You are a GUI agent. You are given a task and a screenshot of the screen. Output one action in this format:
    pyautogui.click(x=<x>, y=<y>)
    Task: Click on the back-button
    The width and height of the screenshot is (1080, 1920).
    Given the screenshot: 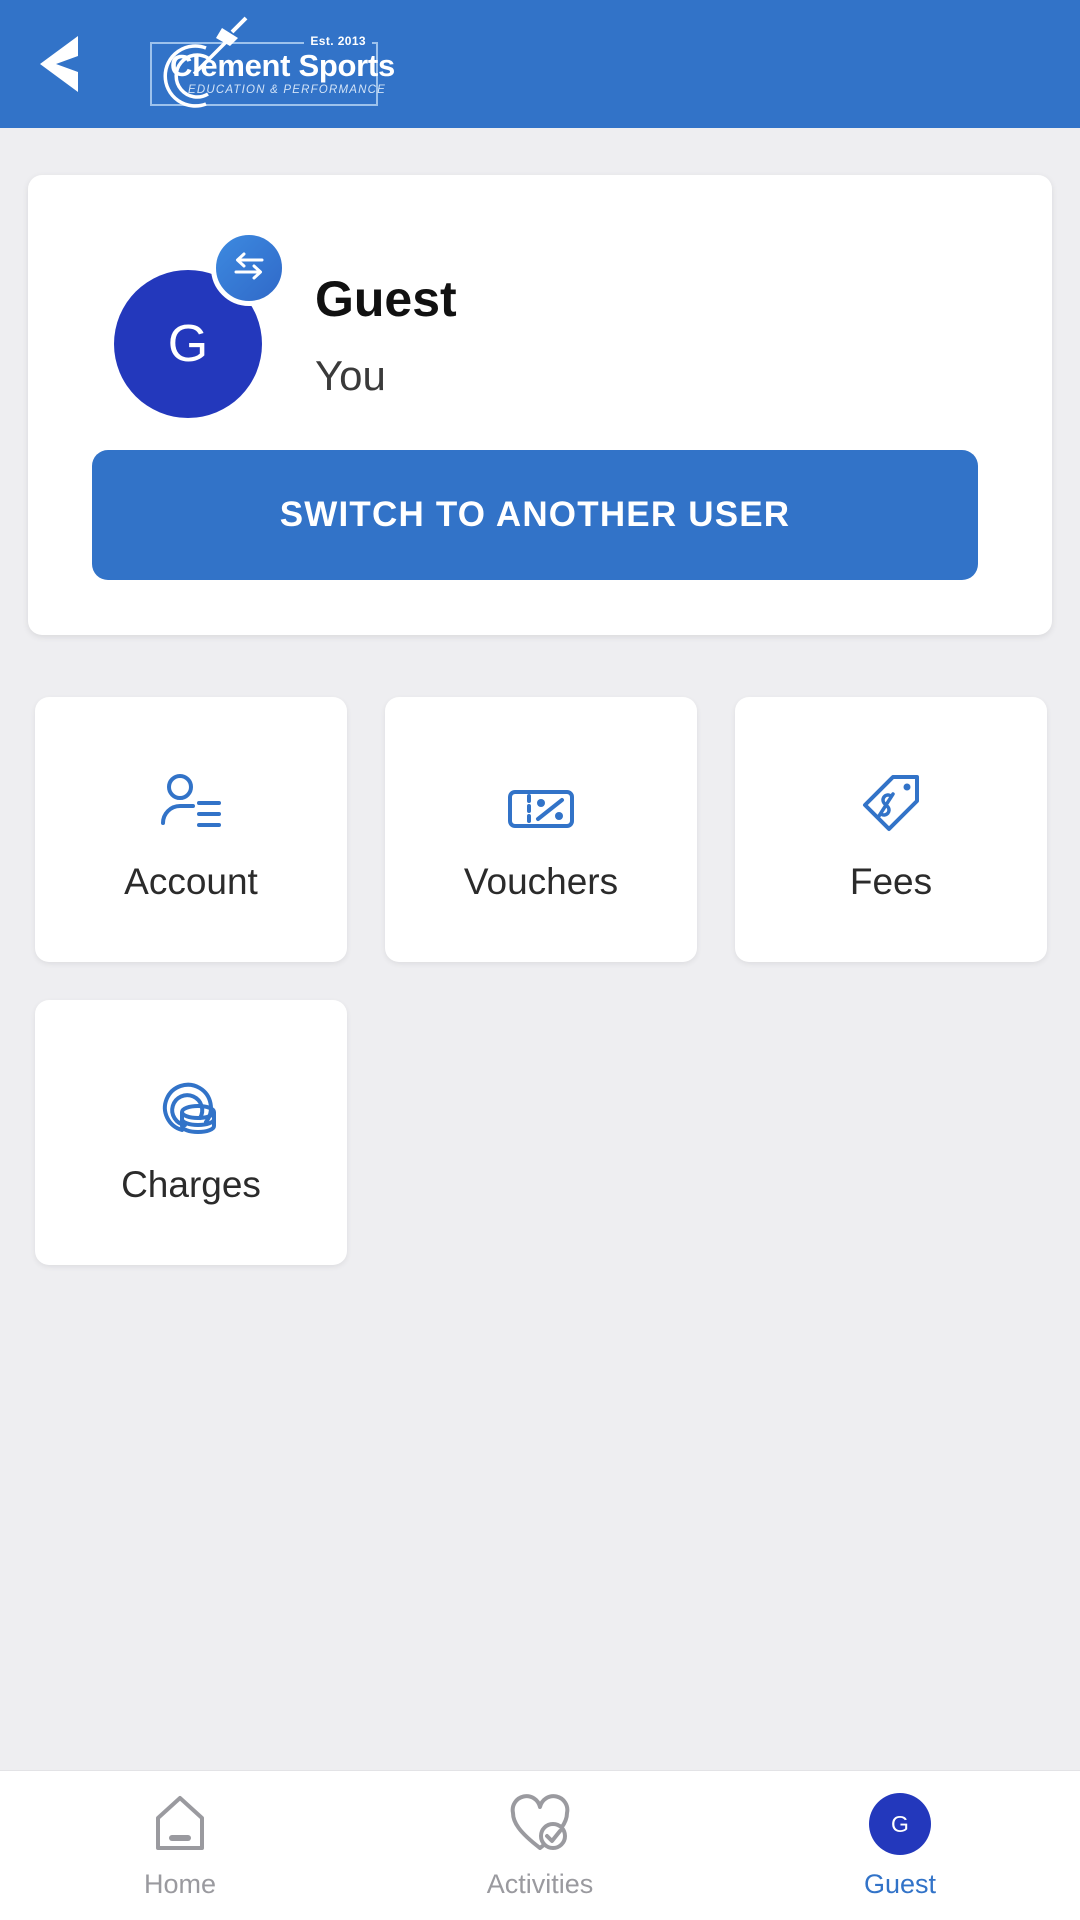 What is the action you would take?
    pyautogui.click(x=62, y=64)
    